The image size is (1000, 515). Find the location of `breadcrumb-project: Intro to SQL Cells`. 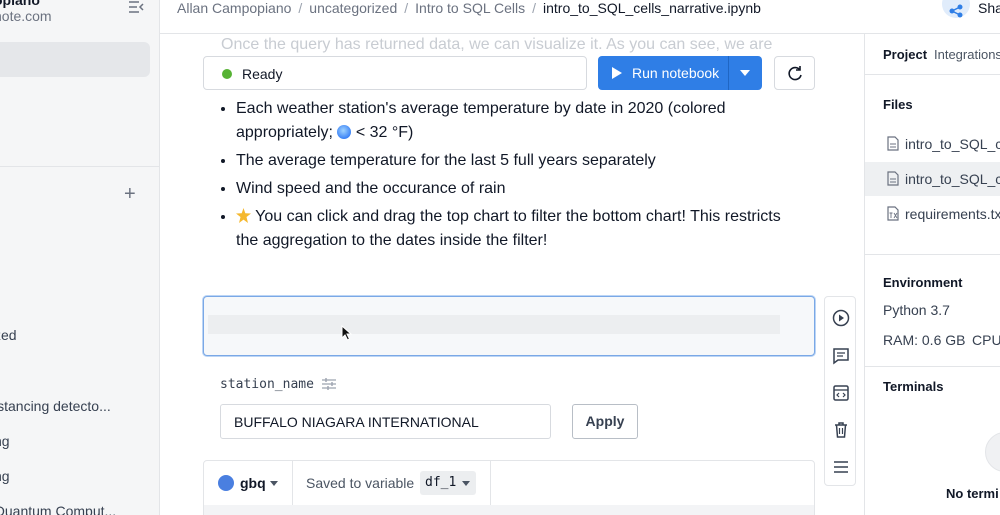

breadcrumb-project: Intro to SQL Cells is located at coordinates (470, 8).